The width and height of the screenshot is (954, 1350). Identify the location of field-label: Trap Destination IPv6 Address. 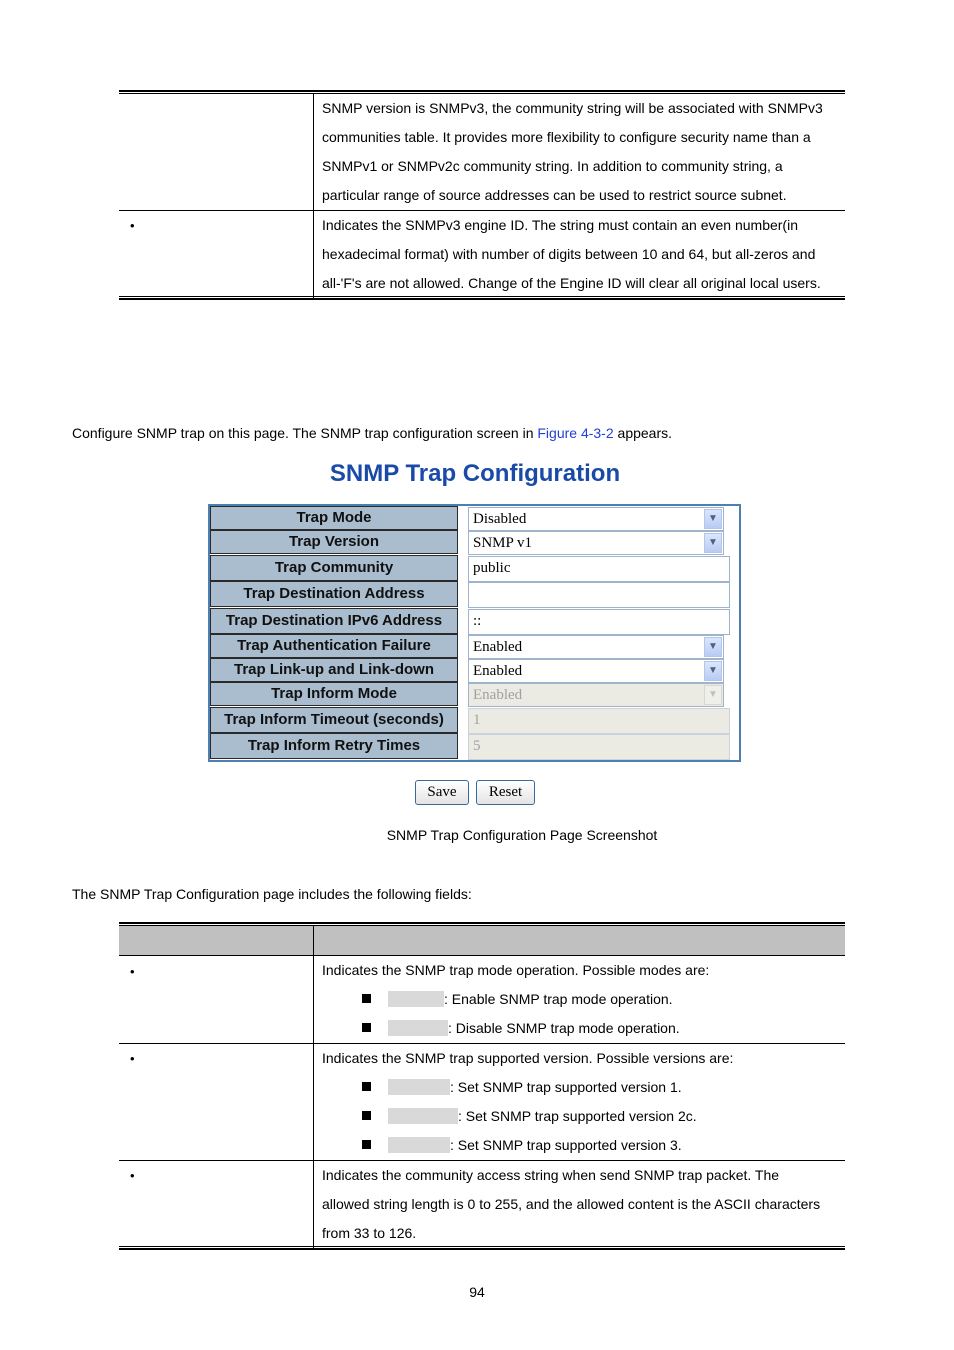
(334, 621).